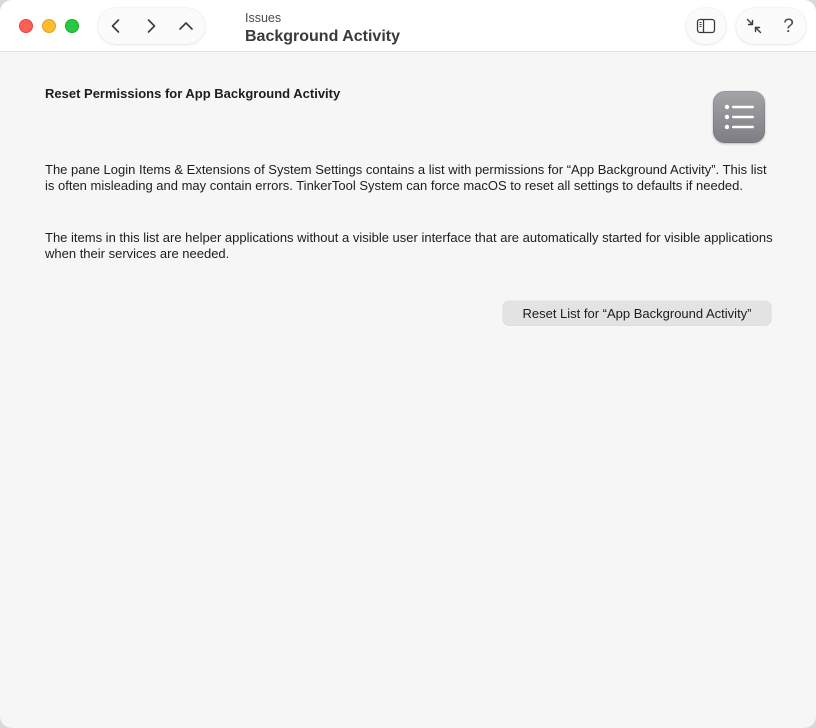 This screenshot has width=816, height=728. I want to click on sidebar-icon, so click(706, 26).